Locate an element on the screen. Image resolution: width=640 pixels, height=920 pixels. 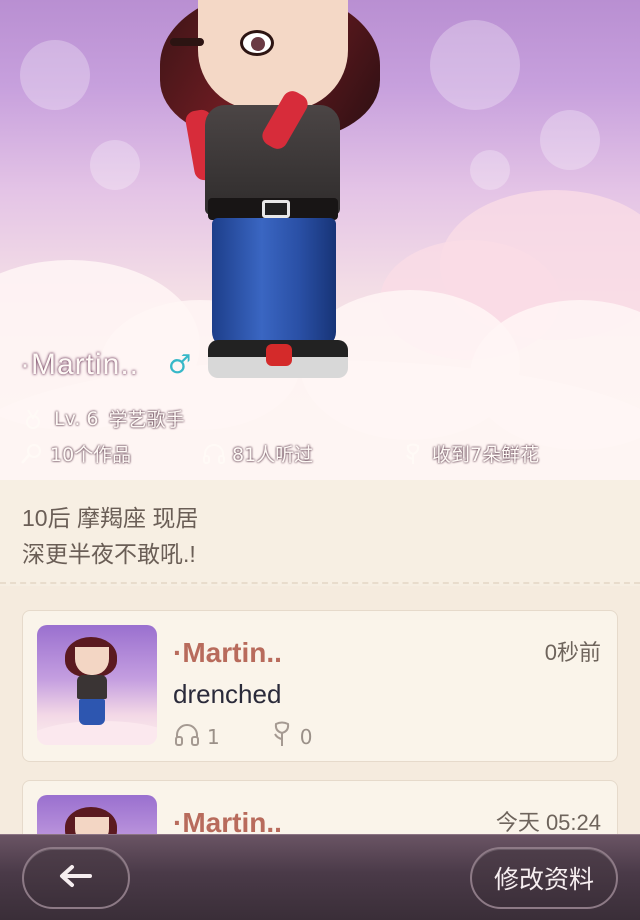
arrow-left-icon is located at coordinates (76, 878).